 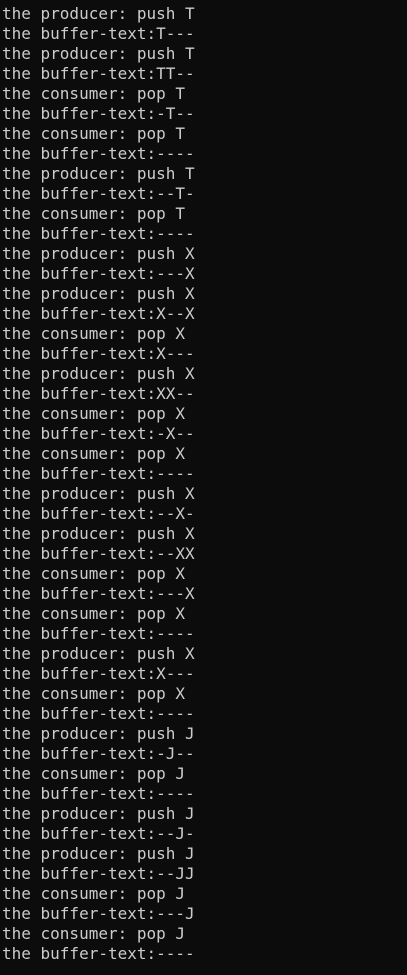 What do you see at coordinates (98, 833) in the screenshot?
I see `console-line: the buffer-text:--J-` at bounding box center [98, 833].